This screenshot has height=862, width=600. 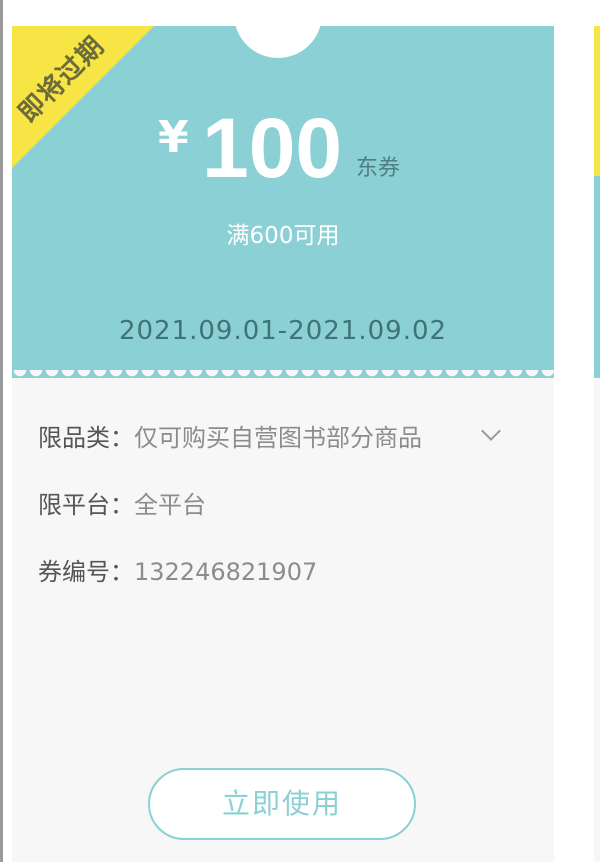 I want to click on amount-row: ¥ 100 东券, so click(x=283, y=153).